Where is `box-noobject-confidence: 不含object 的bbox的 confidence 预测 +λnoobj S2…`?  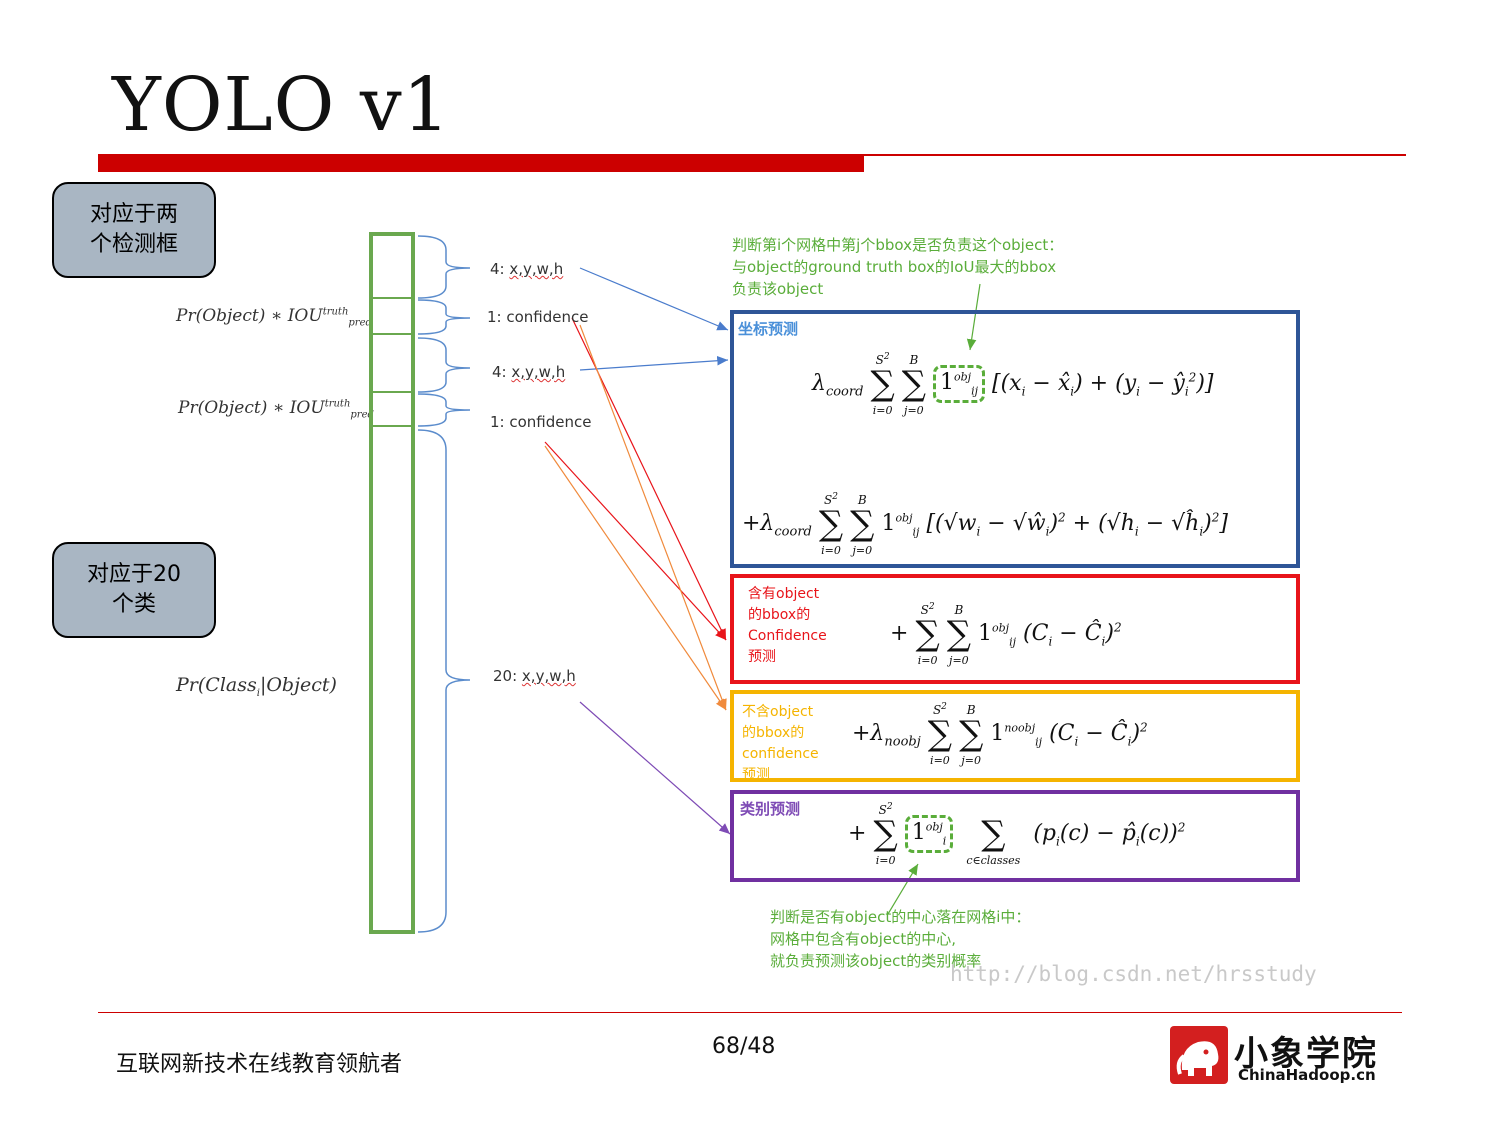 box-noobject-confidence: 不含object 的bbox的 confidence 预测 +λnoobj S2… is located at coordinates (1015, 736).